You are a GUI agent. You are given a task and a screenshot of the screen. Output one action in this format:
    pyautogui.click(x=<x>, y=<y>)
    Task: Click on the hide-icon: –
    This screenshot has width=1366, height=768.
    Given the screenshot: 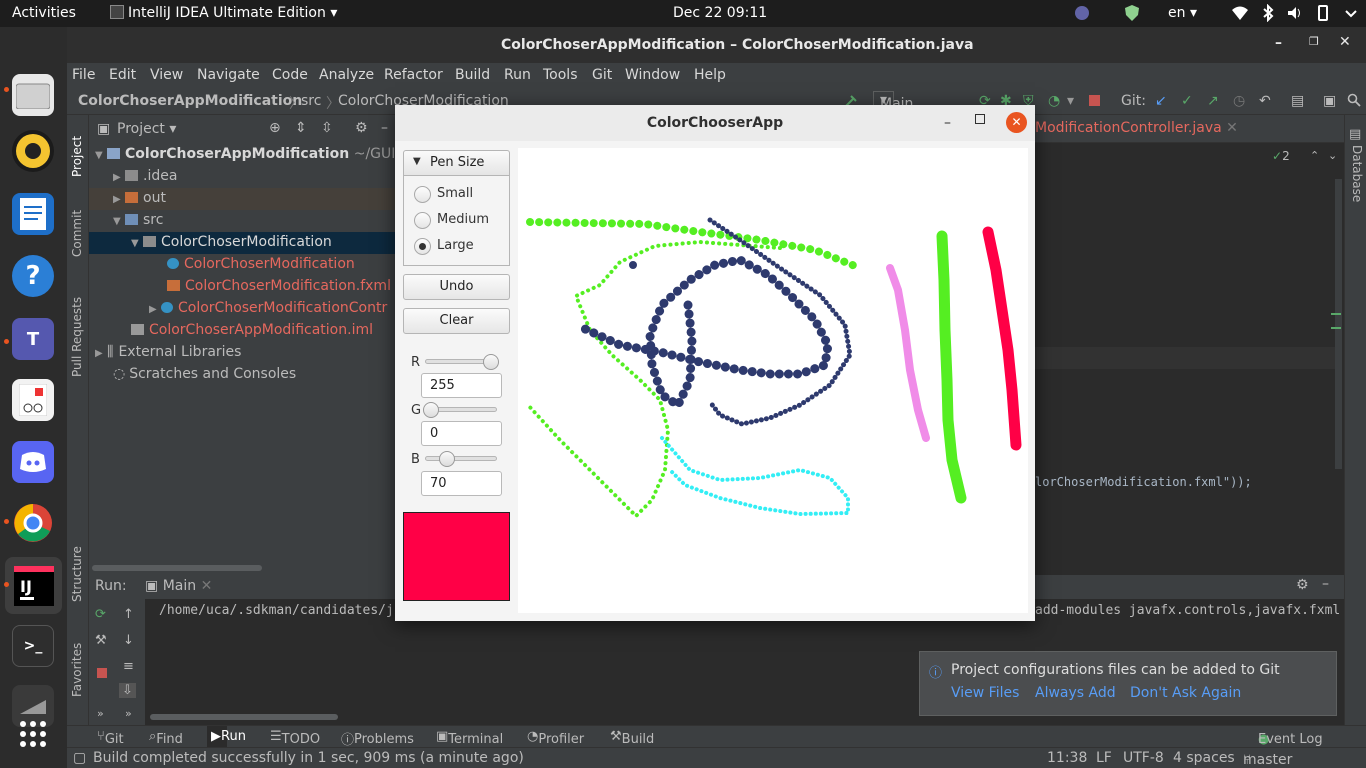 What is the action you would take?
    pyautogui.click(x=1325, y=584)
    